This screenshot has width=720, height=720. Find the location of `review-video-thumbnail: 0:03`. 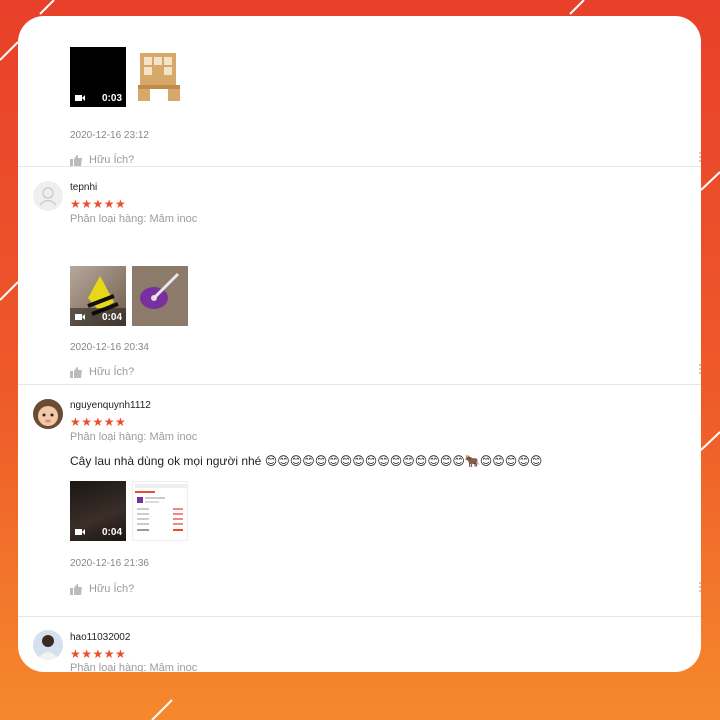

review-video-thumbnail: 0:03 is located at coordinates (98, 77).